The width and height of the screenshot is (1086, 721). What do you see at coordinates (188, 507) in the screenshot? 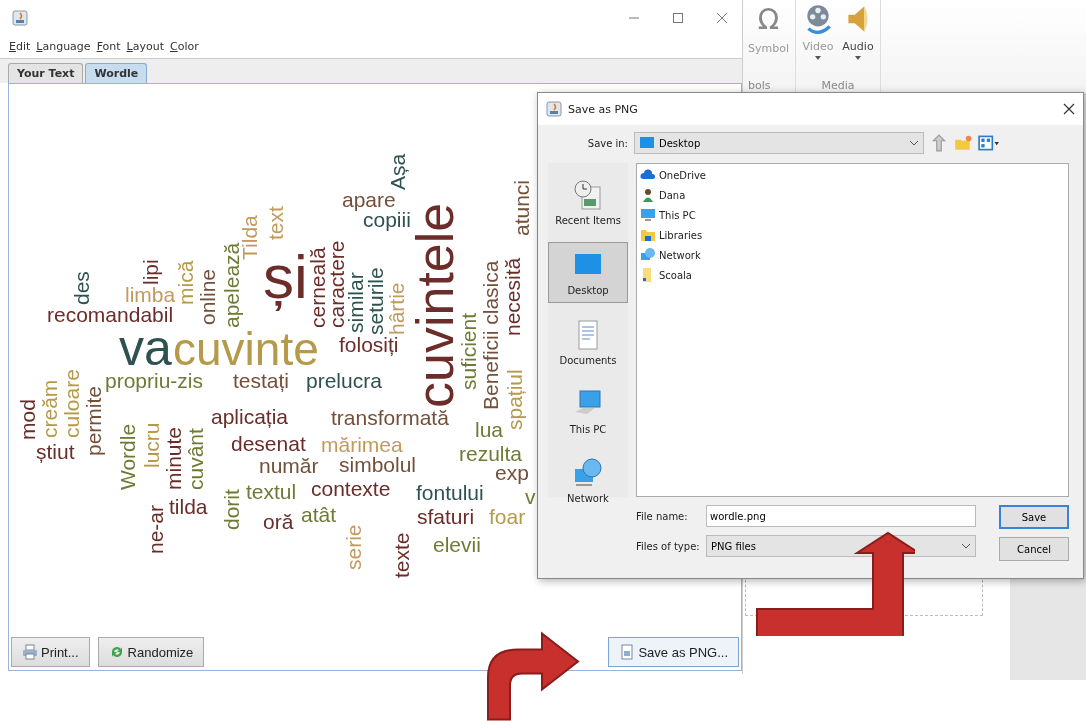
I see `cloud-word: tilda` at bounding box center [188, 507].